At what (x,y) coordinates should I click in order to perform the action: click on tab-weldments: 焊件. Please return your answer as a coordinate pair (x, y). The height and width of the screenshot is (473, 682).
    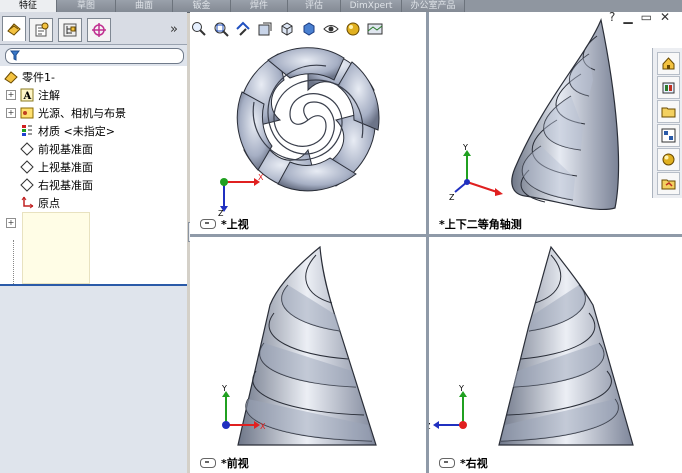
    Looking at the image, I should click on (259, 6).